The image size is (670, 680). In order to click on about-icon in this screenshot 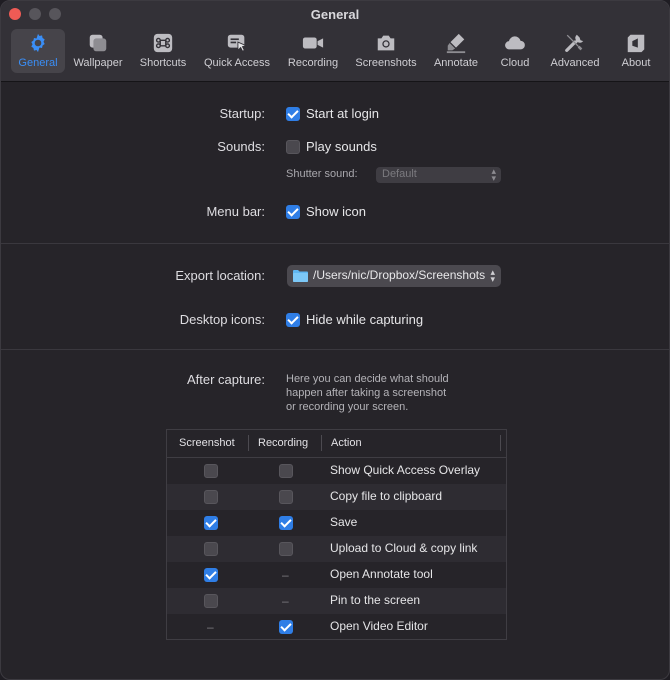, I will do `click(636, 43)`.